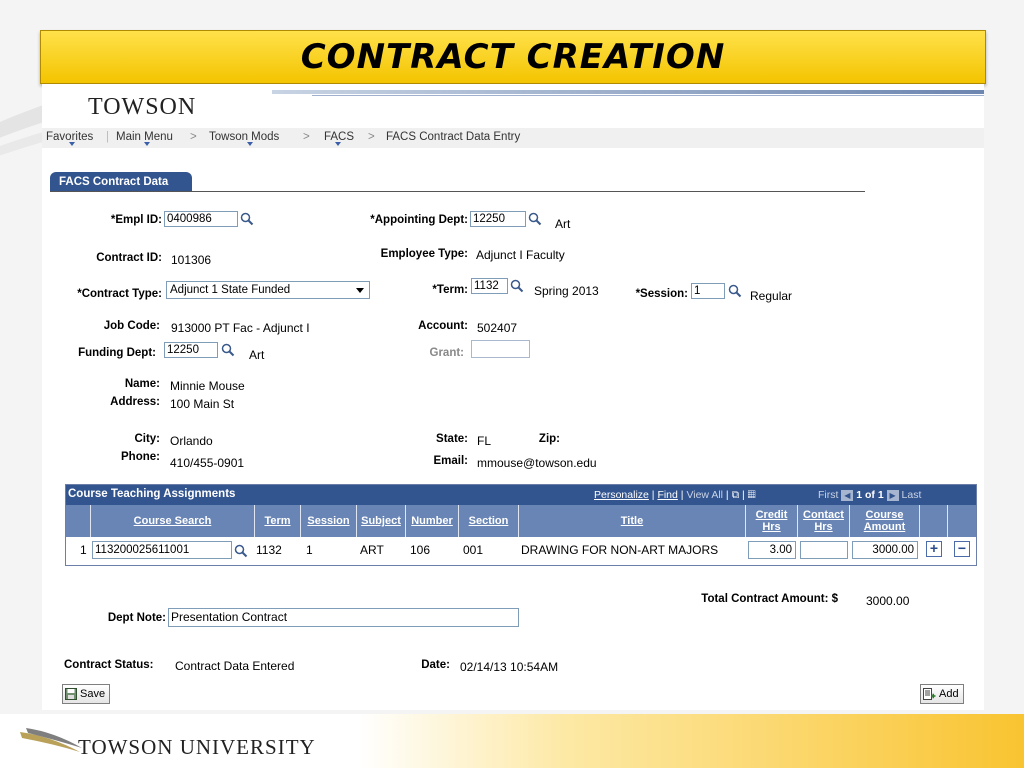 The image size is (1024, 768). What do you see at coordinates (708, 291) in the screenshot?
I see `session-input: 1` at bounding box center [708, 291].